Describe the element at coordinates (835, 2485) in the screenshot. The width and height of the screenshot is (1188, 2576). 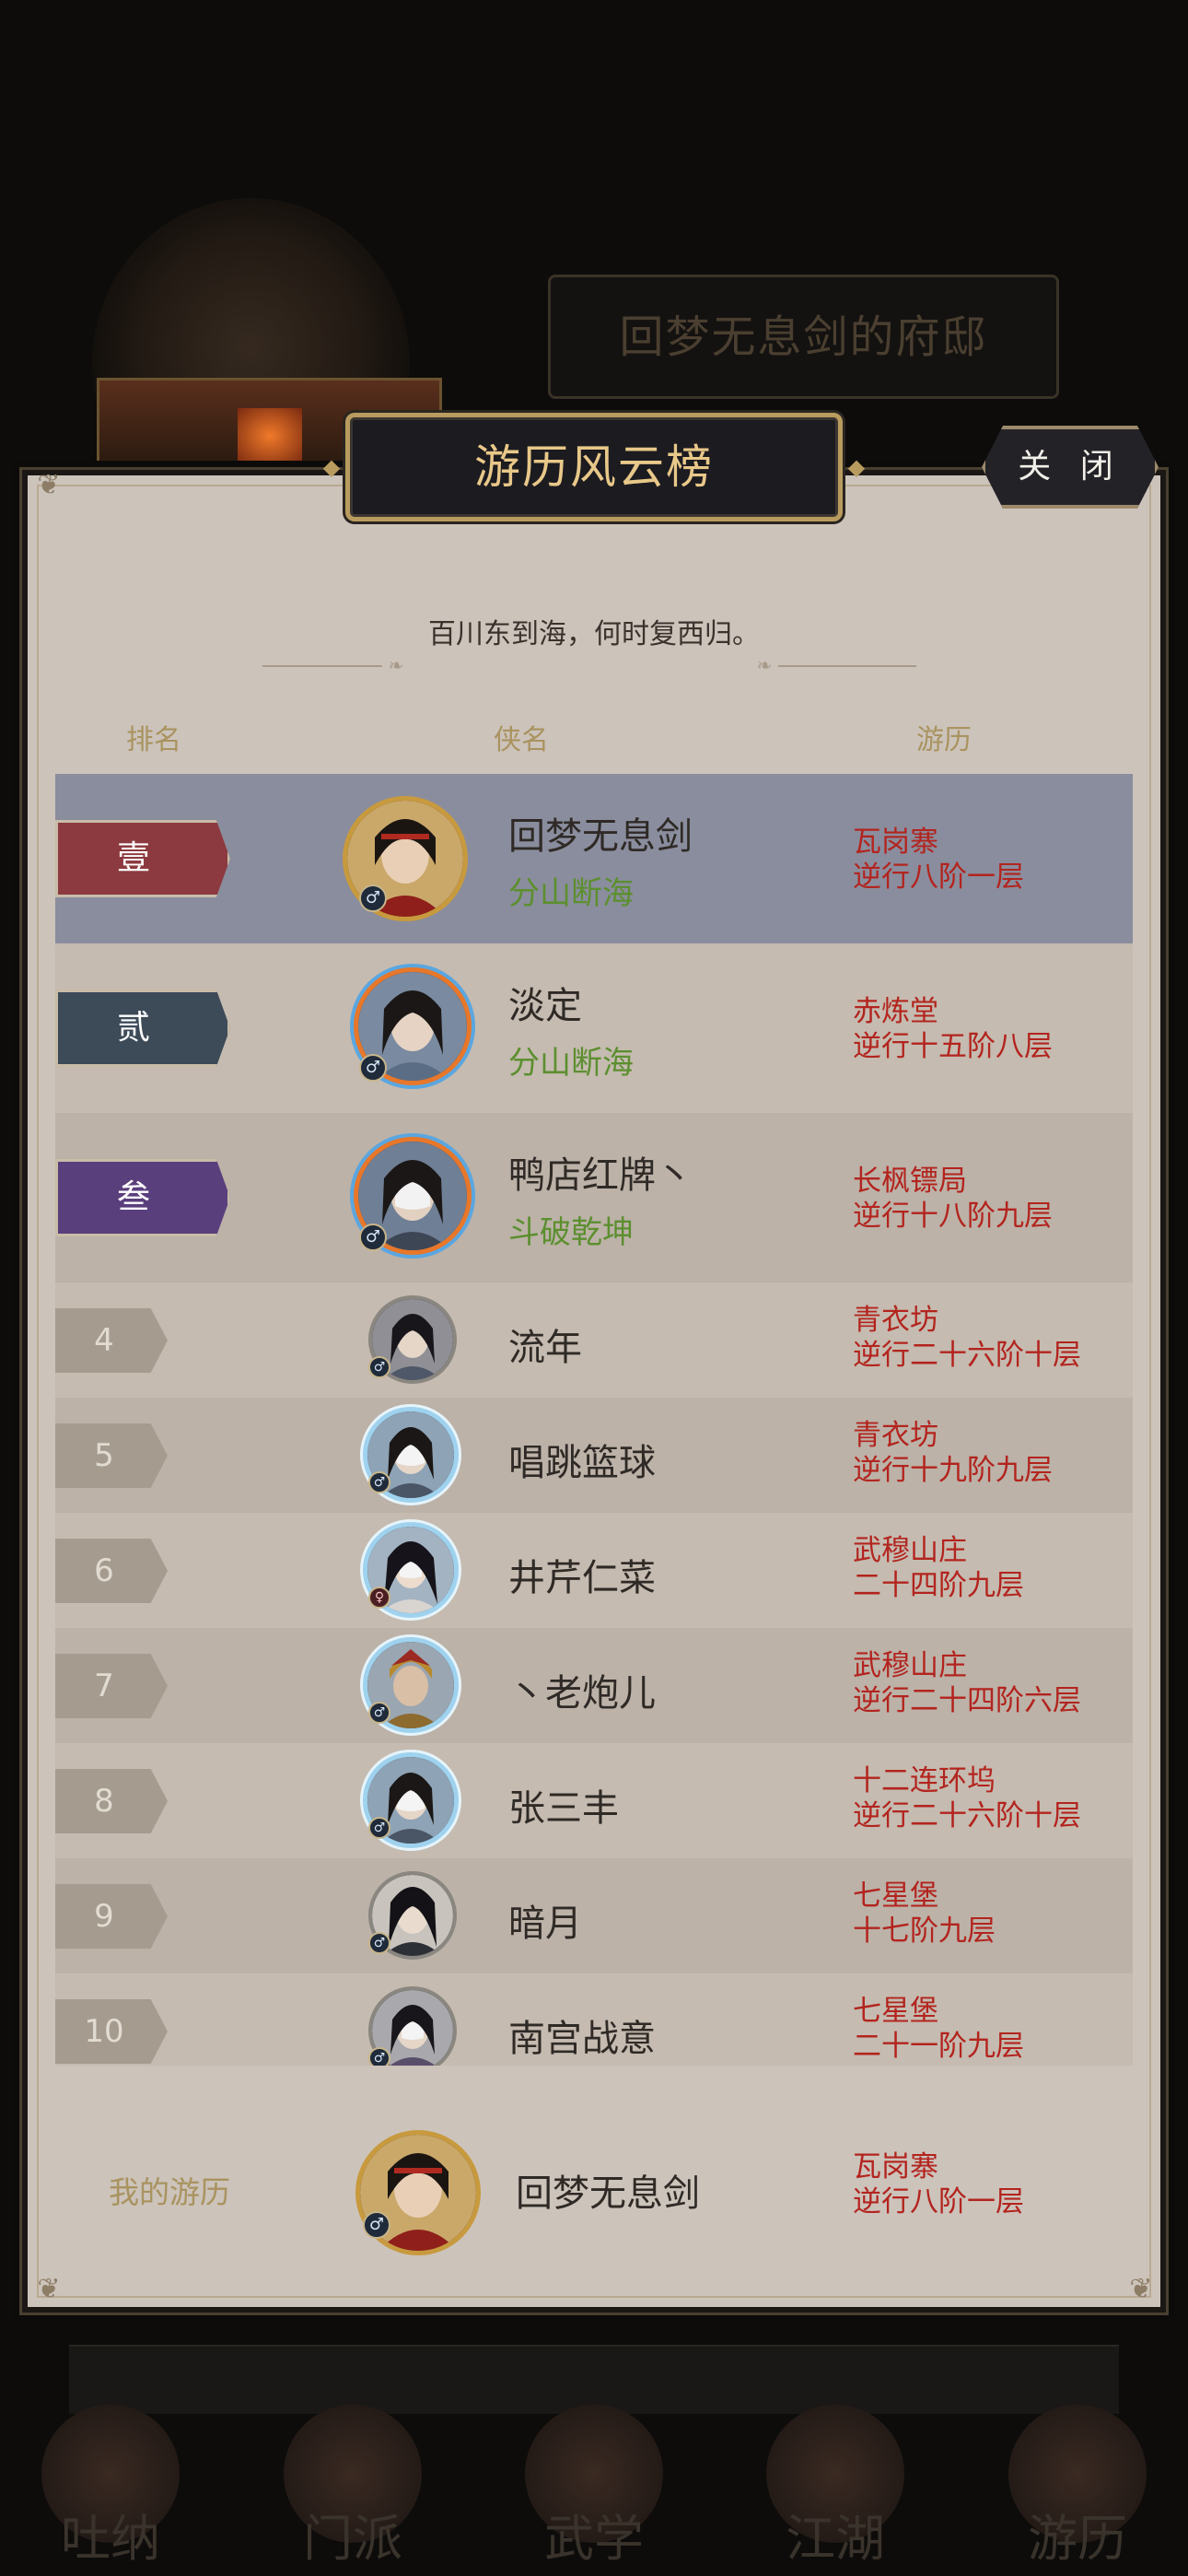
I see `nav-jianghu: 江湖` at that location.